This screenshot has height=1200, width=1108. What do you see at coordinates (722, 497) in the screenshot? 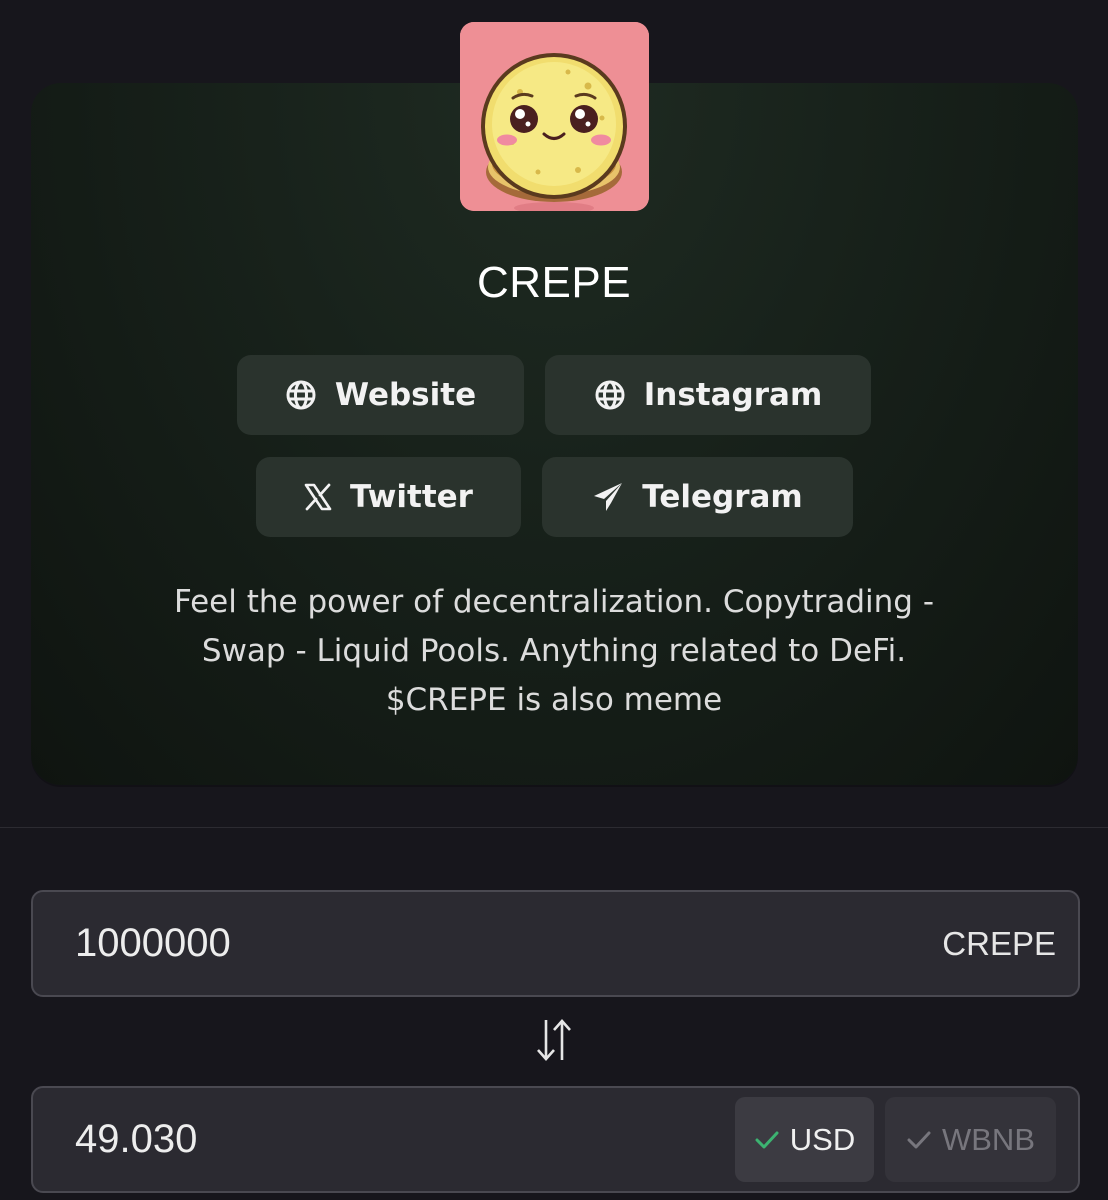
I see `telegram-label: Telegram` at bounding box center [722, 497].